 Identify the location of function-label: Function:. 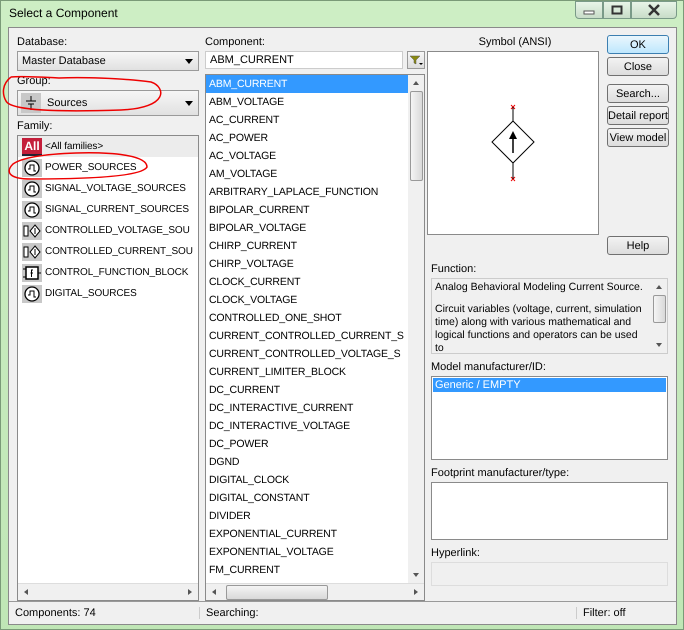
(454, 269).